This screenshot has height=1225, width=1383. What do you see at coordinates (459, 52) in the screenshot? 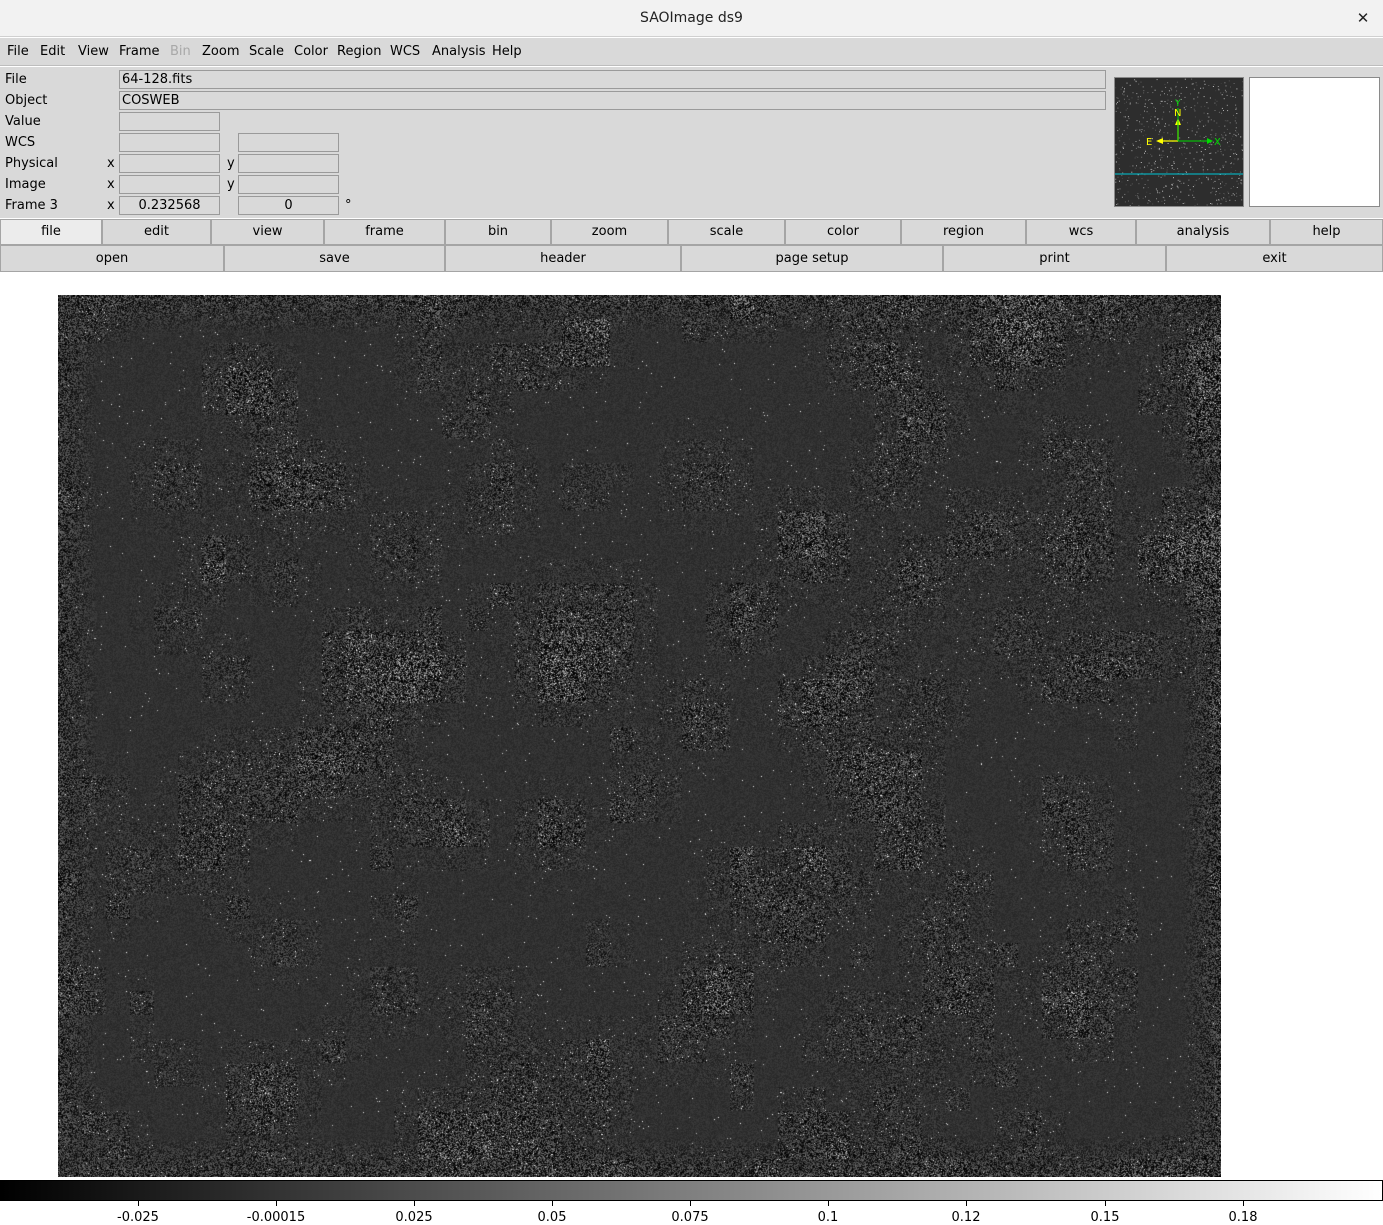
I see `menu-analysis: Analysis` at bounding box center [459, 52].